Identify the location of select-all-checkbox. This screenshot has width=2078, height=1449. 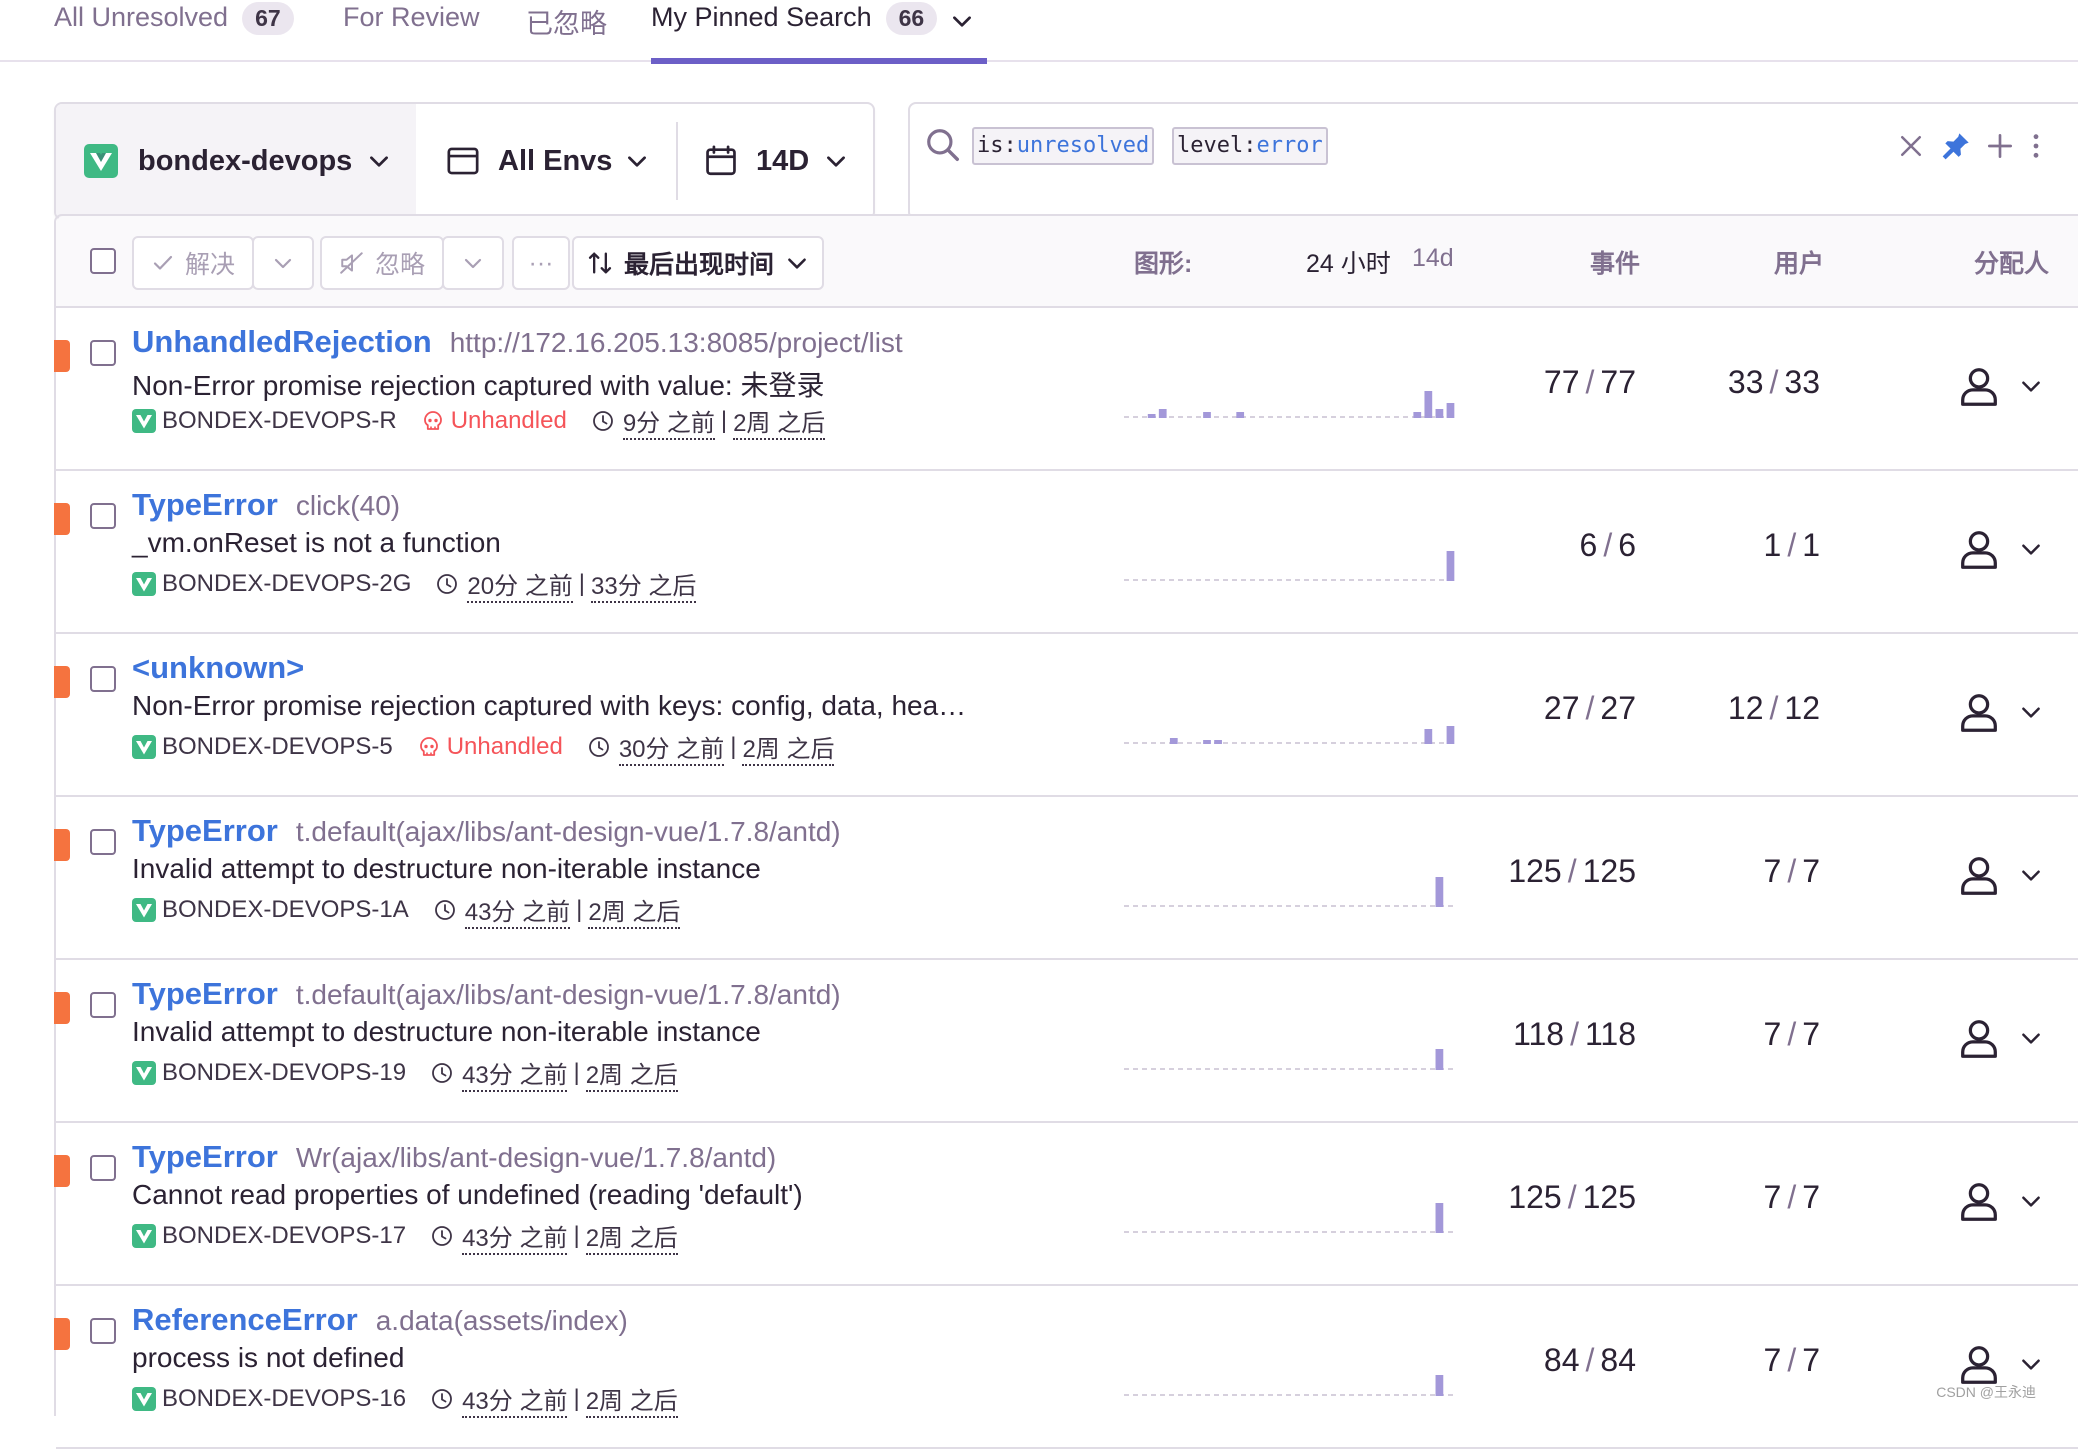
(103, 261).